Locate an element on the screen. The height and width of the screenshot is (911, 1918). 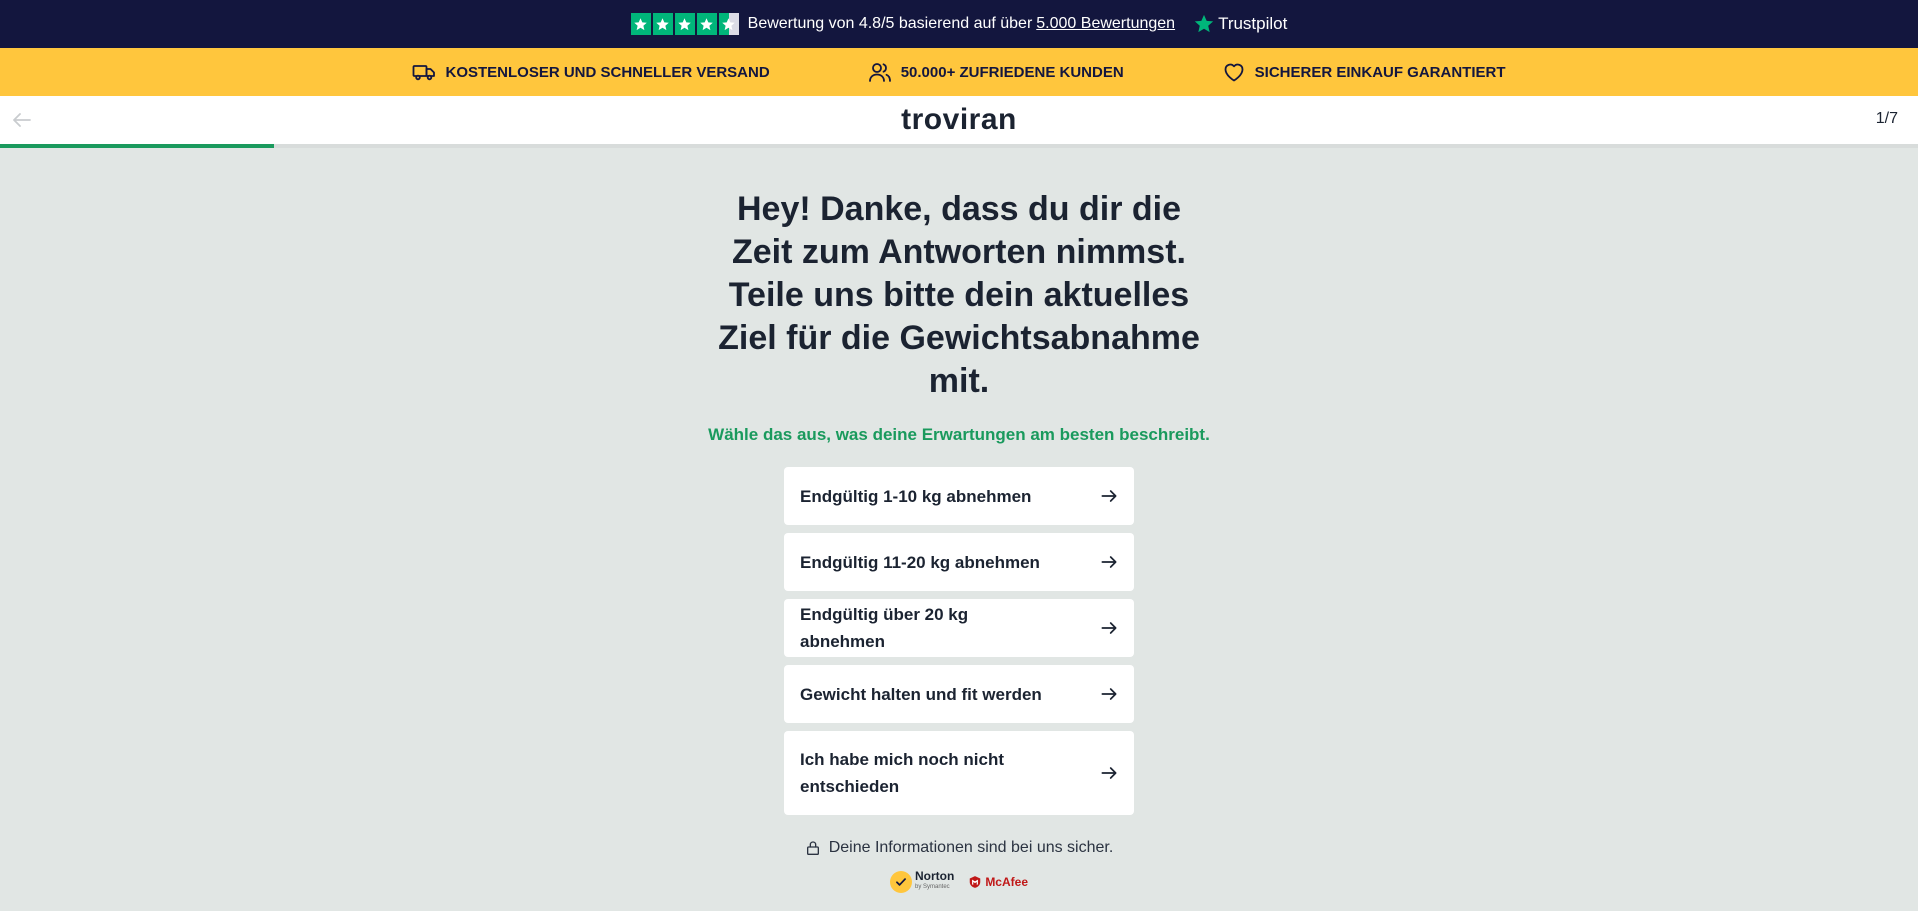
quiz-header: troviran 1/7 is located at coordinates (959, 120).